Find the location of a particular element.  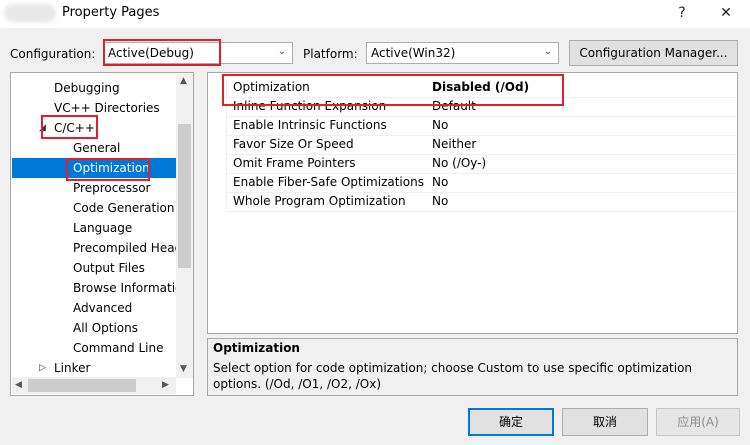

property-name: Whole Program Optimization is located at coordinates (319, 201).